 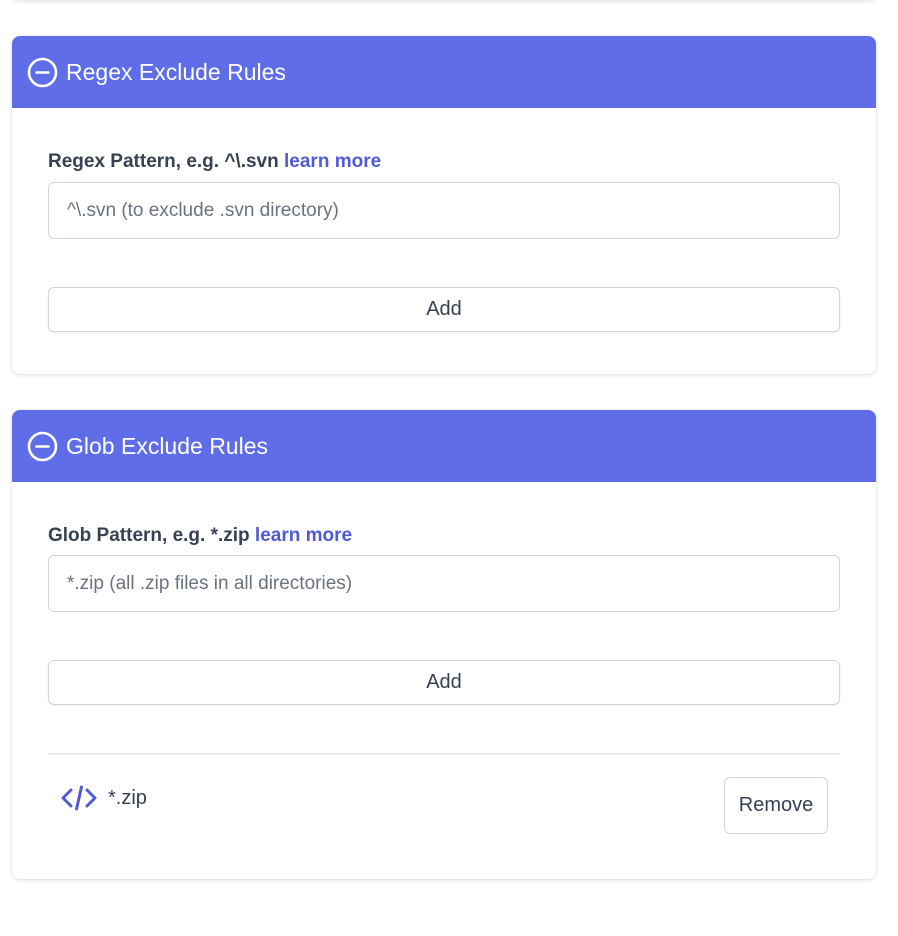 I want to click on glob-card-title: Glob Exclude Rules, so click(x=167, y=445).